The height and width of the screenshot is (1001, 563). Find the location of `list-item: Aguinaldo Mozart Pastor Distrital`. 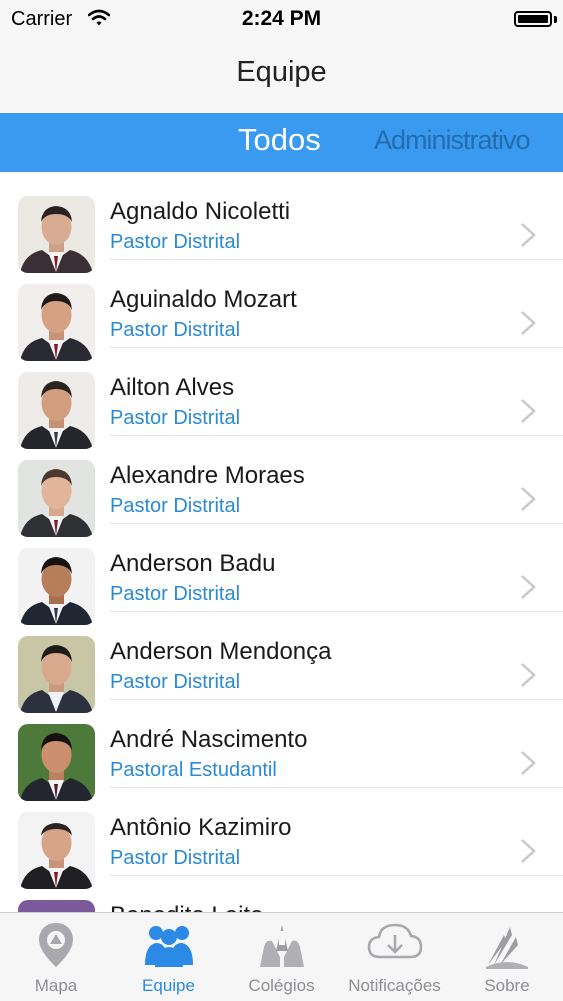

list-item: Aguinaldo Mozart Pastor Distrital is located at coordinates (281, 310).